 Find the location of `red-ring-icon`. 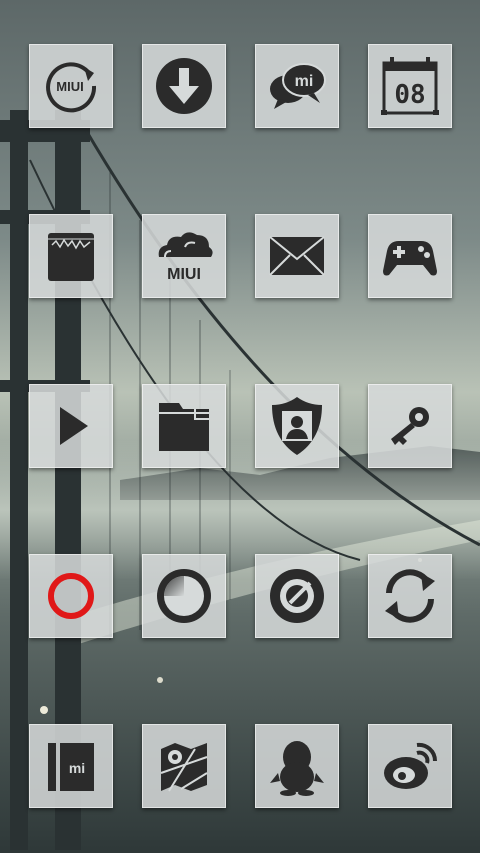

red-ring-icon is located at coordinates (71, 596).